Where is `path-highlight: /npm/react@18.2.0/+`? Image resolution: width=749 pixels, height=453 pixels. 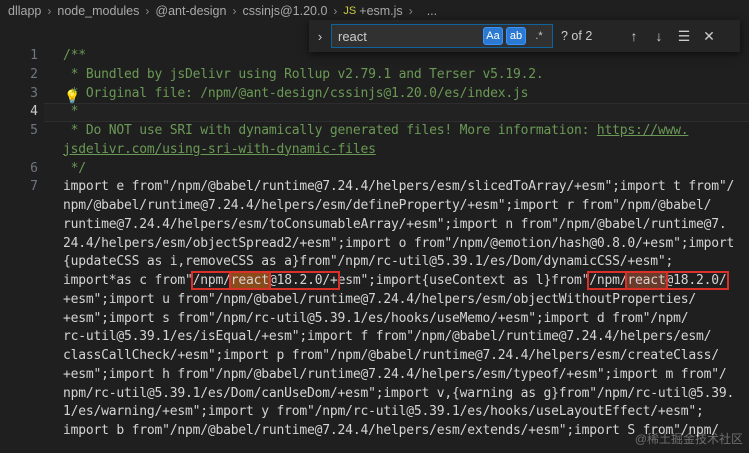
path-highlight: /npm/react@18.2.0/+ is located at coordinates (265, 280).